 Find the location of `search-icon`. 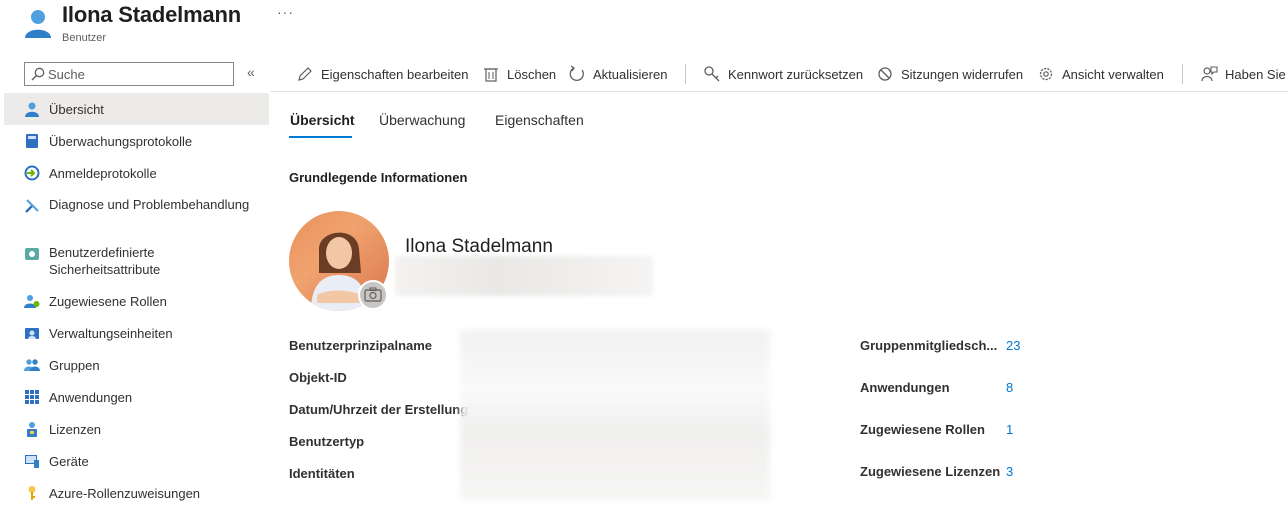

search-icon is located at coordinates (38, 74).